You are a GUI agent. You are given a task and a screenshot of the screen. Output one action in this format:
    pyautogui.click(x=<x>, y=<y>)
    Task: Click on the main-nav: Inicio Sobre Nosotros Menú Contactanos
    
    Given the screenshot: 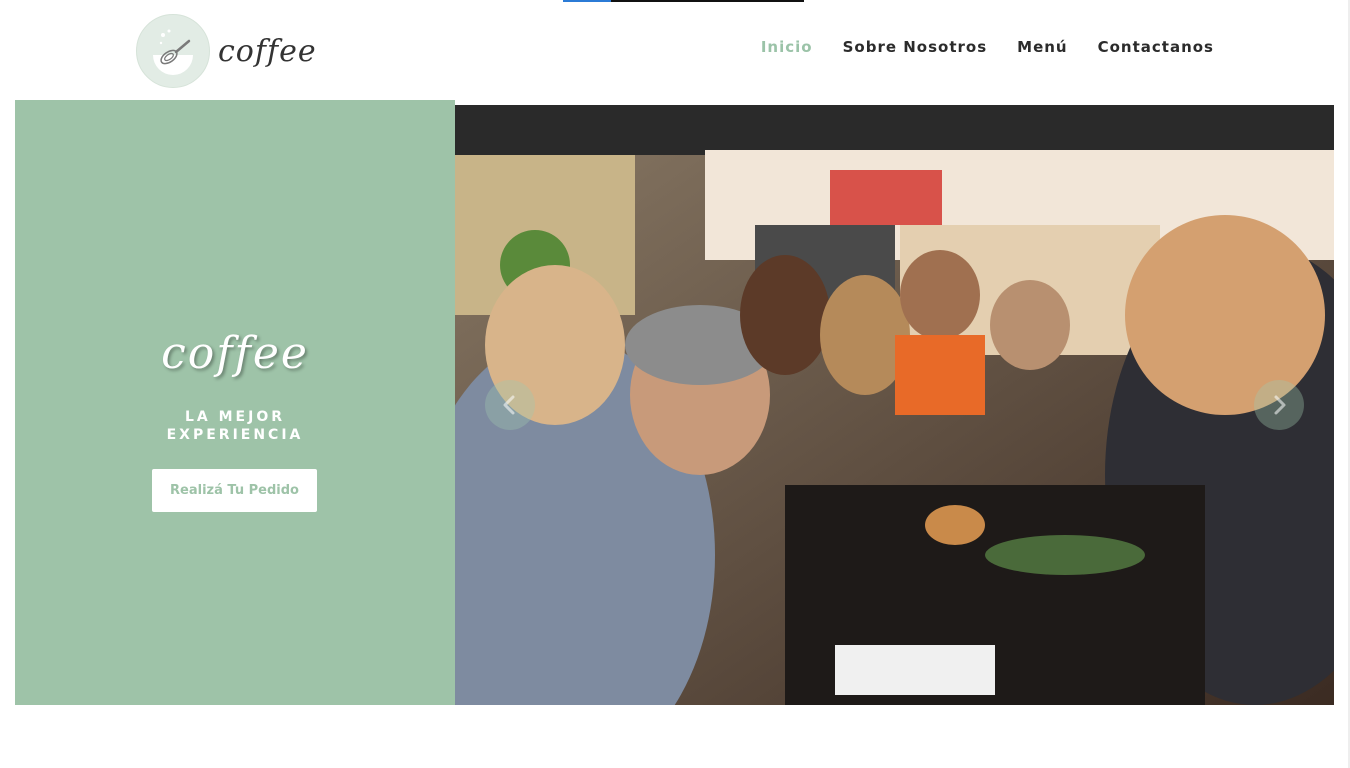 What is the action you would take?
    pyautogui.click(x=987, y=47)
    